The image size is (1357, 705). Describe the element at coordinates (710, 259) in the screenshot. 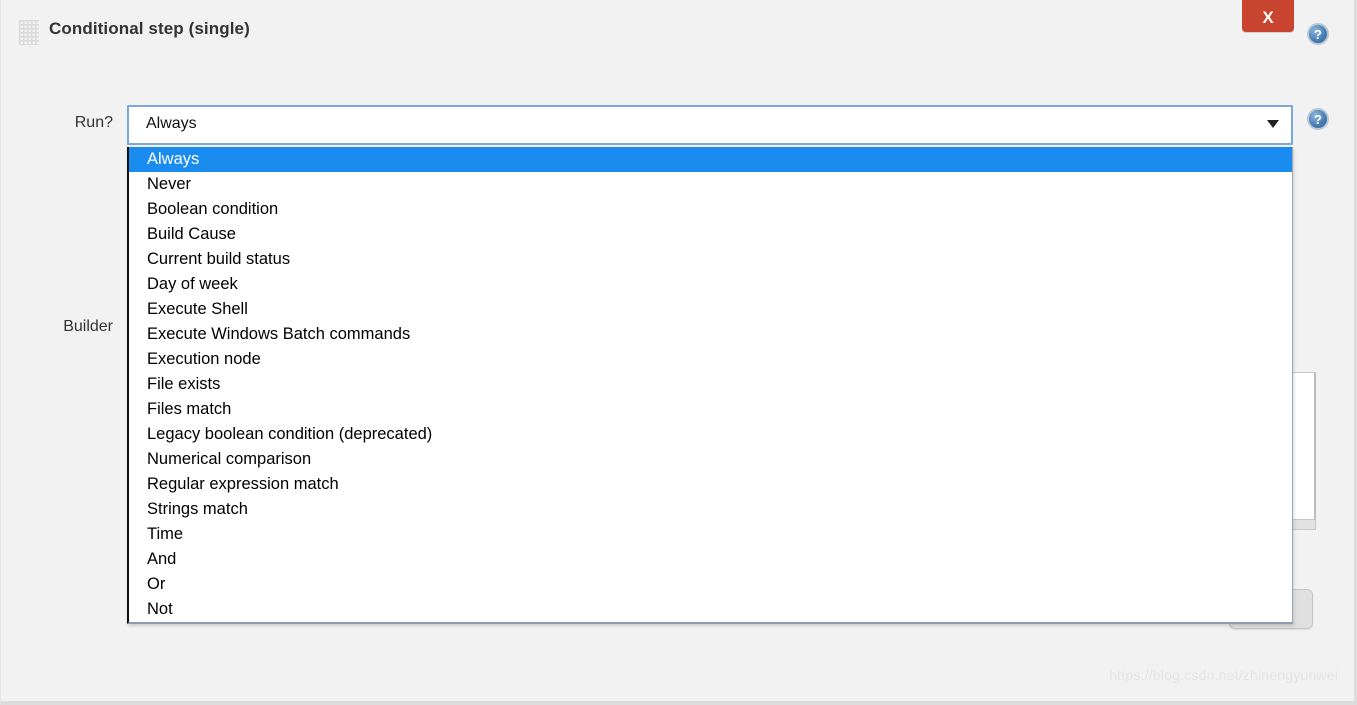

I see `dropdown-option: Current build status` at that location.